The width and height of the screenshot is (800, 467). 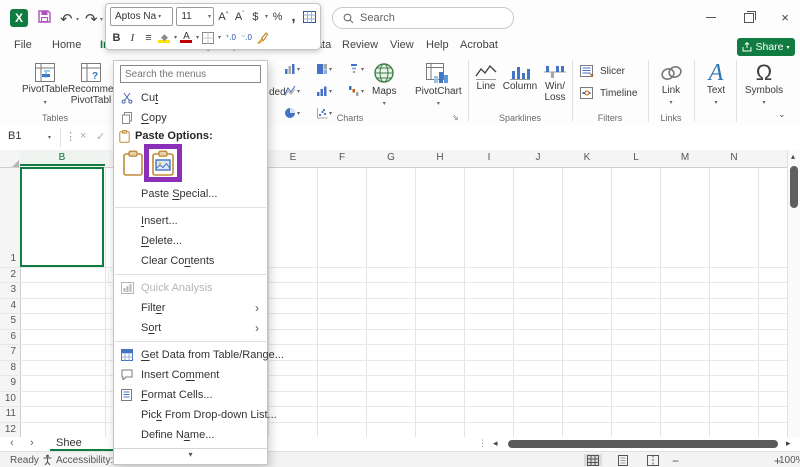 I want to click on format-as-table-icon, so click(x=309, y=16).